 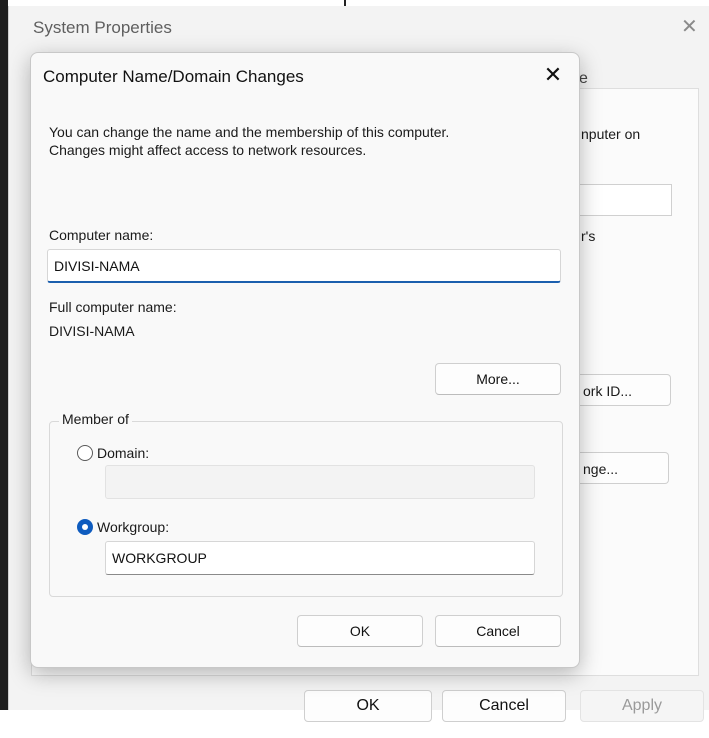 I want to click on system-properties-ok-button: OK, so click(x=368, y=706).